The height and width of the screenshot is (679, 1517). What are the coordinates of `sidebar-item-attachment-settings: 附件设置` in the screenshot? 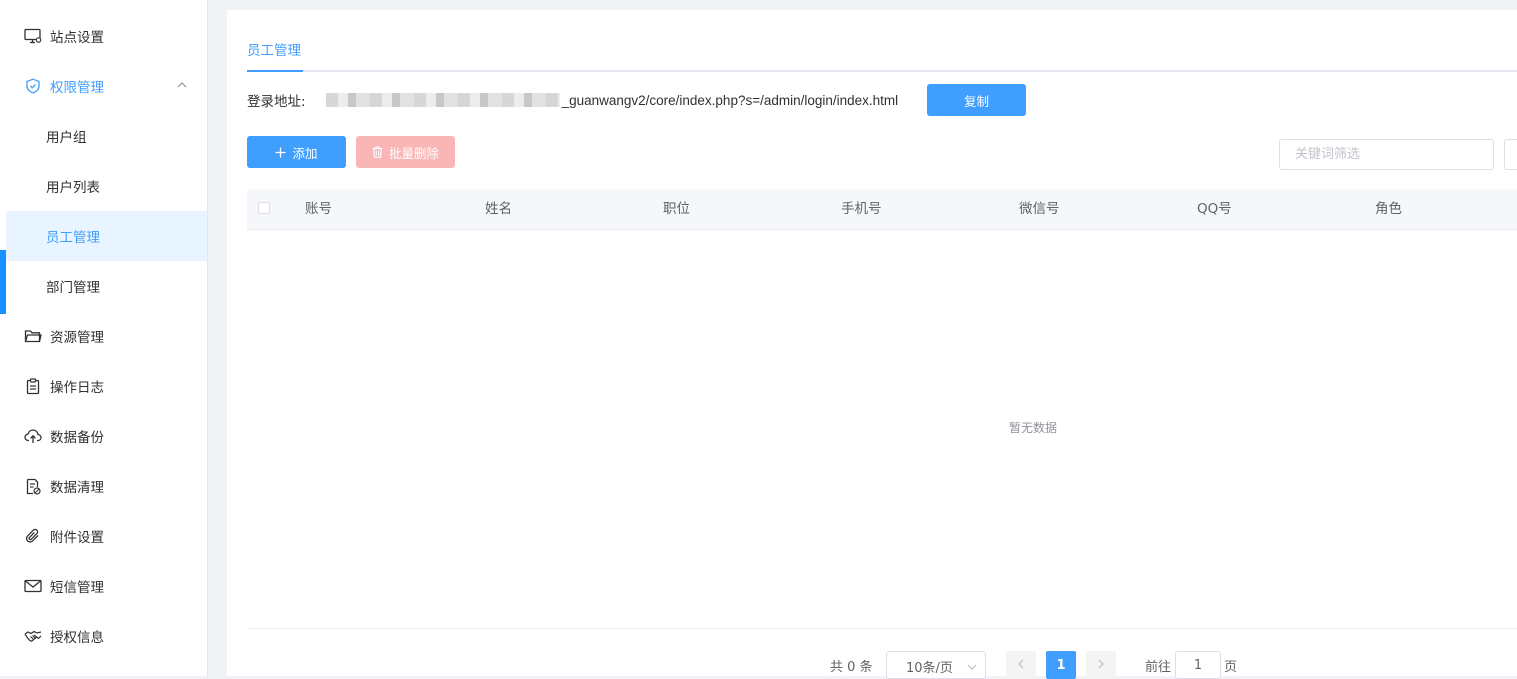 It's located at (106, 536).